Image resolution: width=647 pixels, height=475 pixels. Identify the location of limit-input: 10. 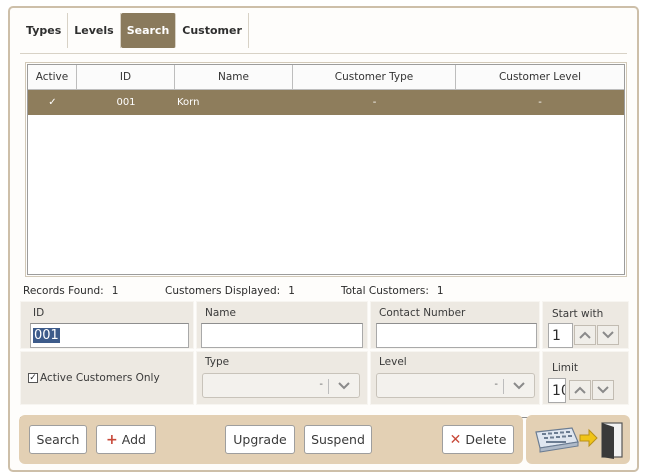
(557, 390).